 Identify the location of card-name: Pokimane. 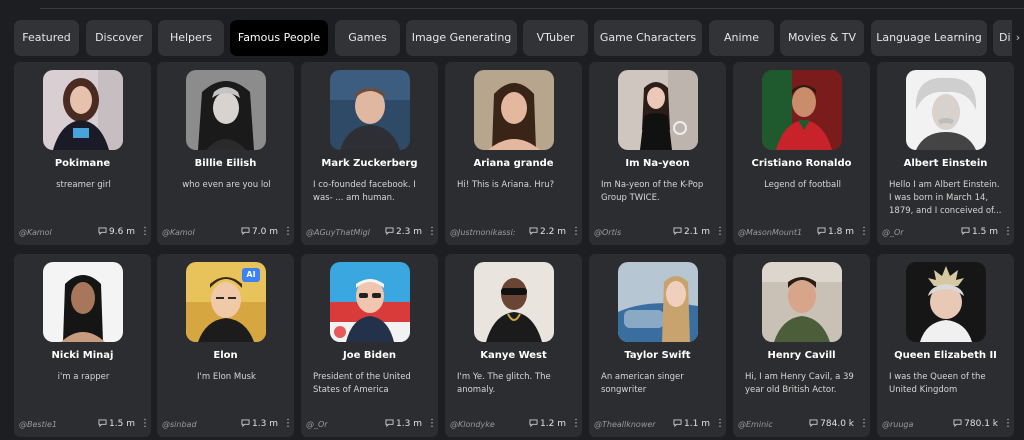
(82, 163).